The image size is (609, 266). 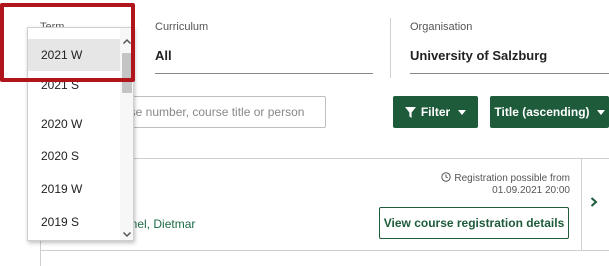 I want to click on registration-date: 01.09.2021 20:00, so click(x=531, y=190).